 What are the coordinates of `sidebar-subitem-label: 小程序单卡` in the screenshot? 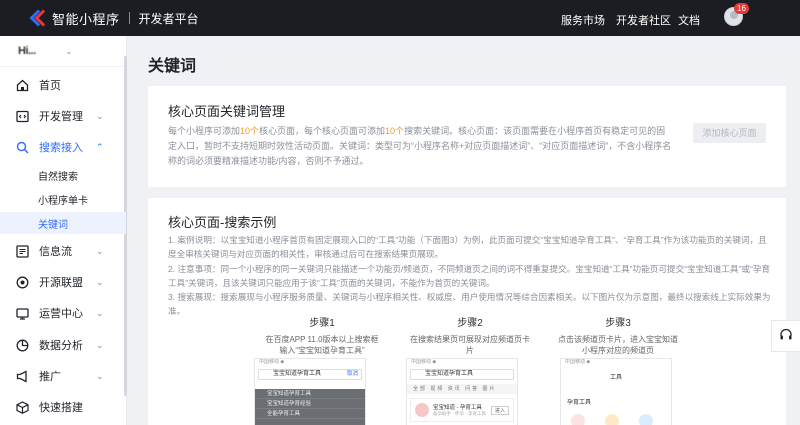 It's located at (63, 201).